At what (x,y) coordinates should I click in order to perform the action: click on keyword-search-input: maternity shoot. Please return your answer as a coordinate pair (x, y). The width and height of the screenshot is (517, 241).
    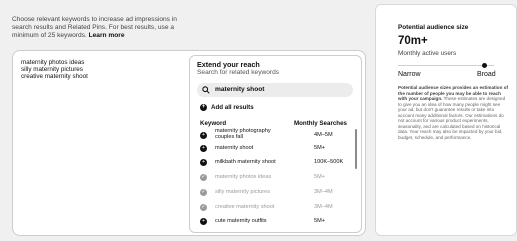
    Looking at the image, I should click on (275, 90).